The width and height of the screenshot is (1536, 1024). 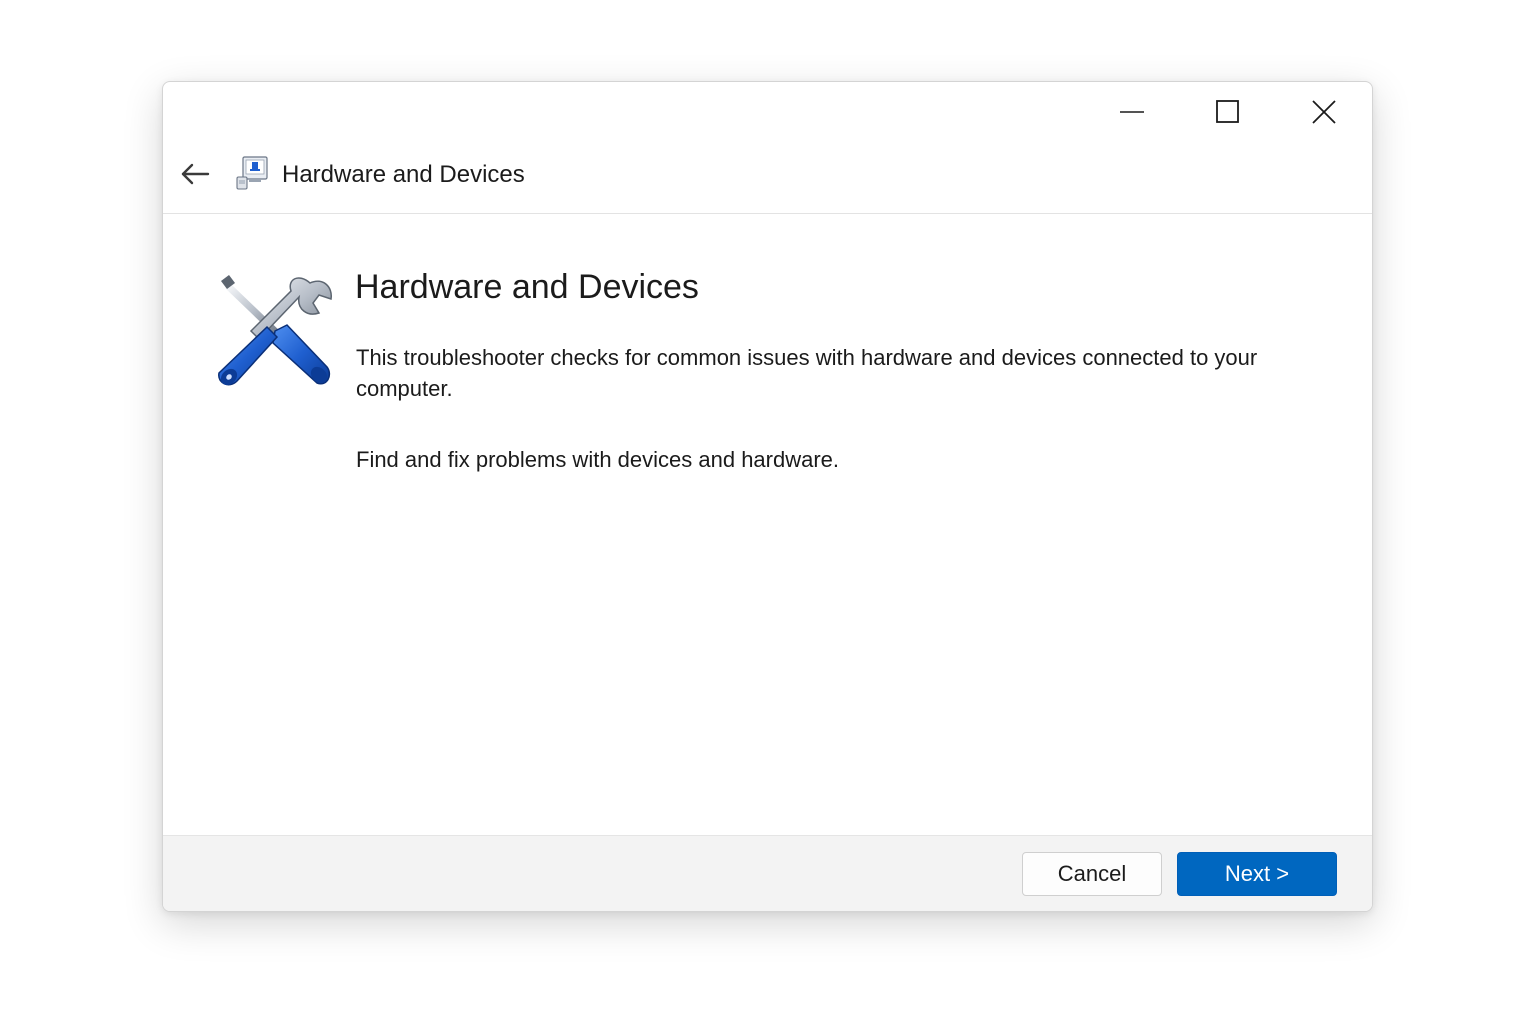 What do you see at coordinates (527, 287) in the screenshot?
I see `page-heading: Hardware and Devices` at bounding box center [527, 287].